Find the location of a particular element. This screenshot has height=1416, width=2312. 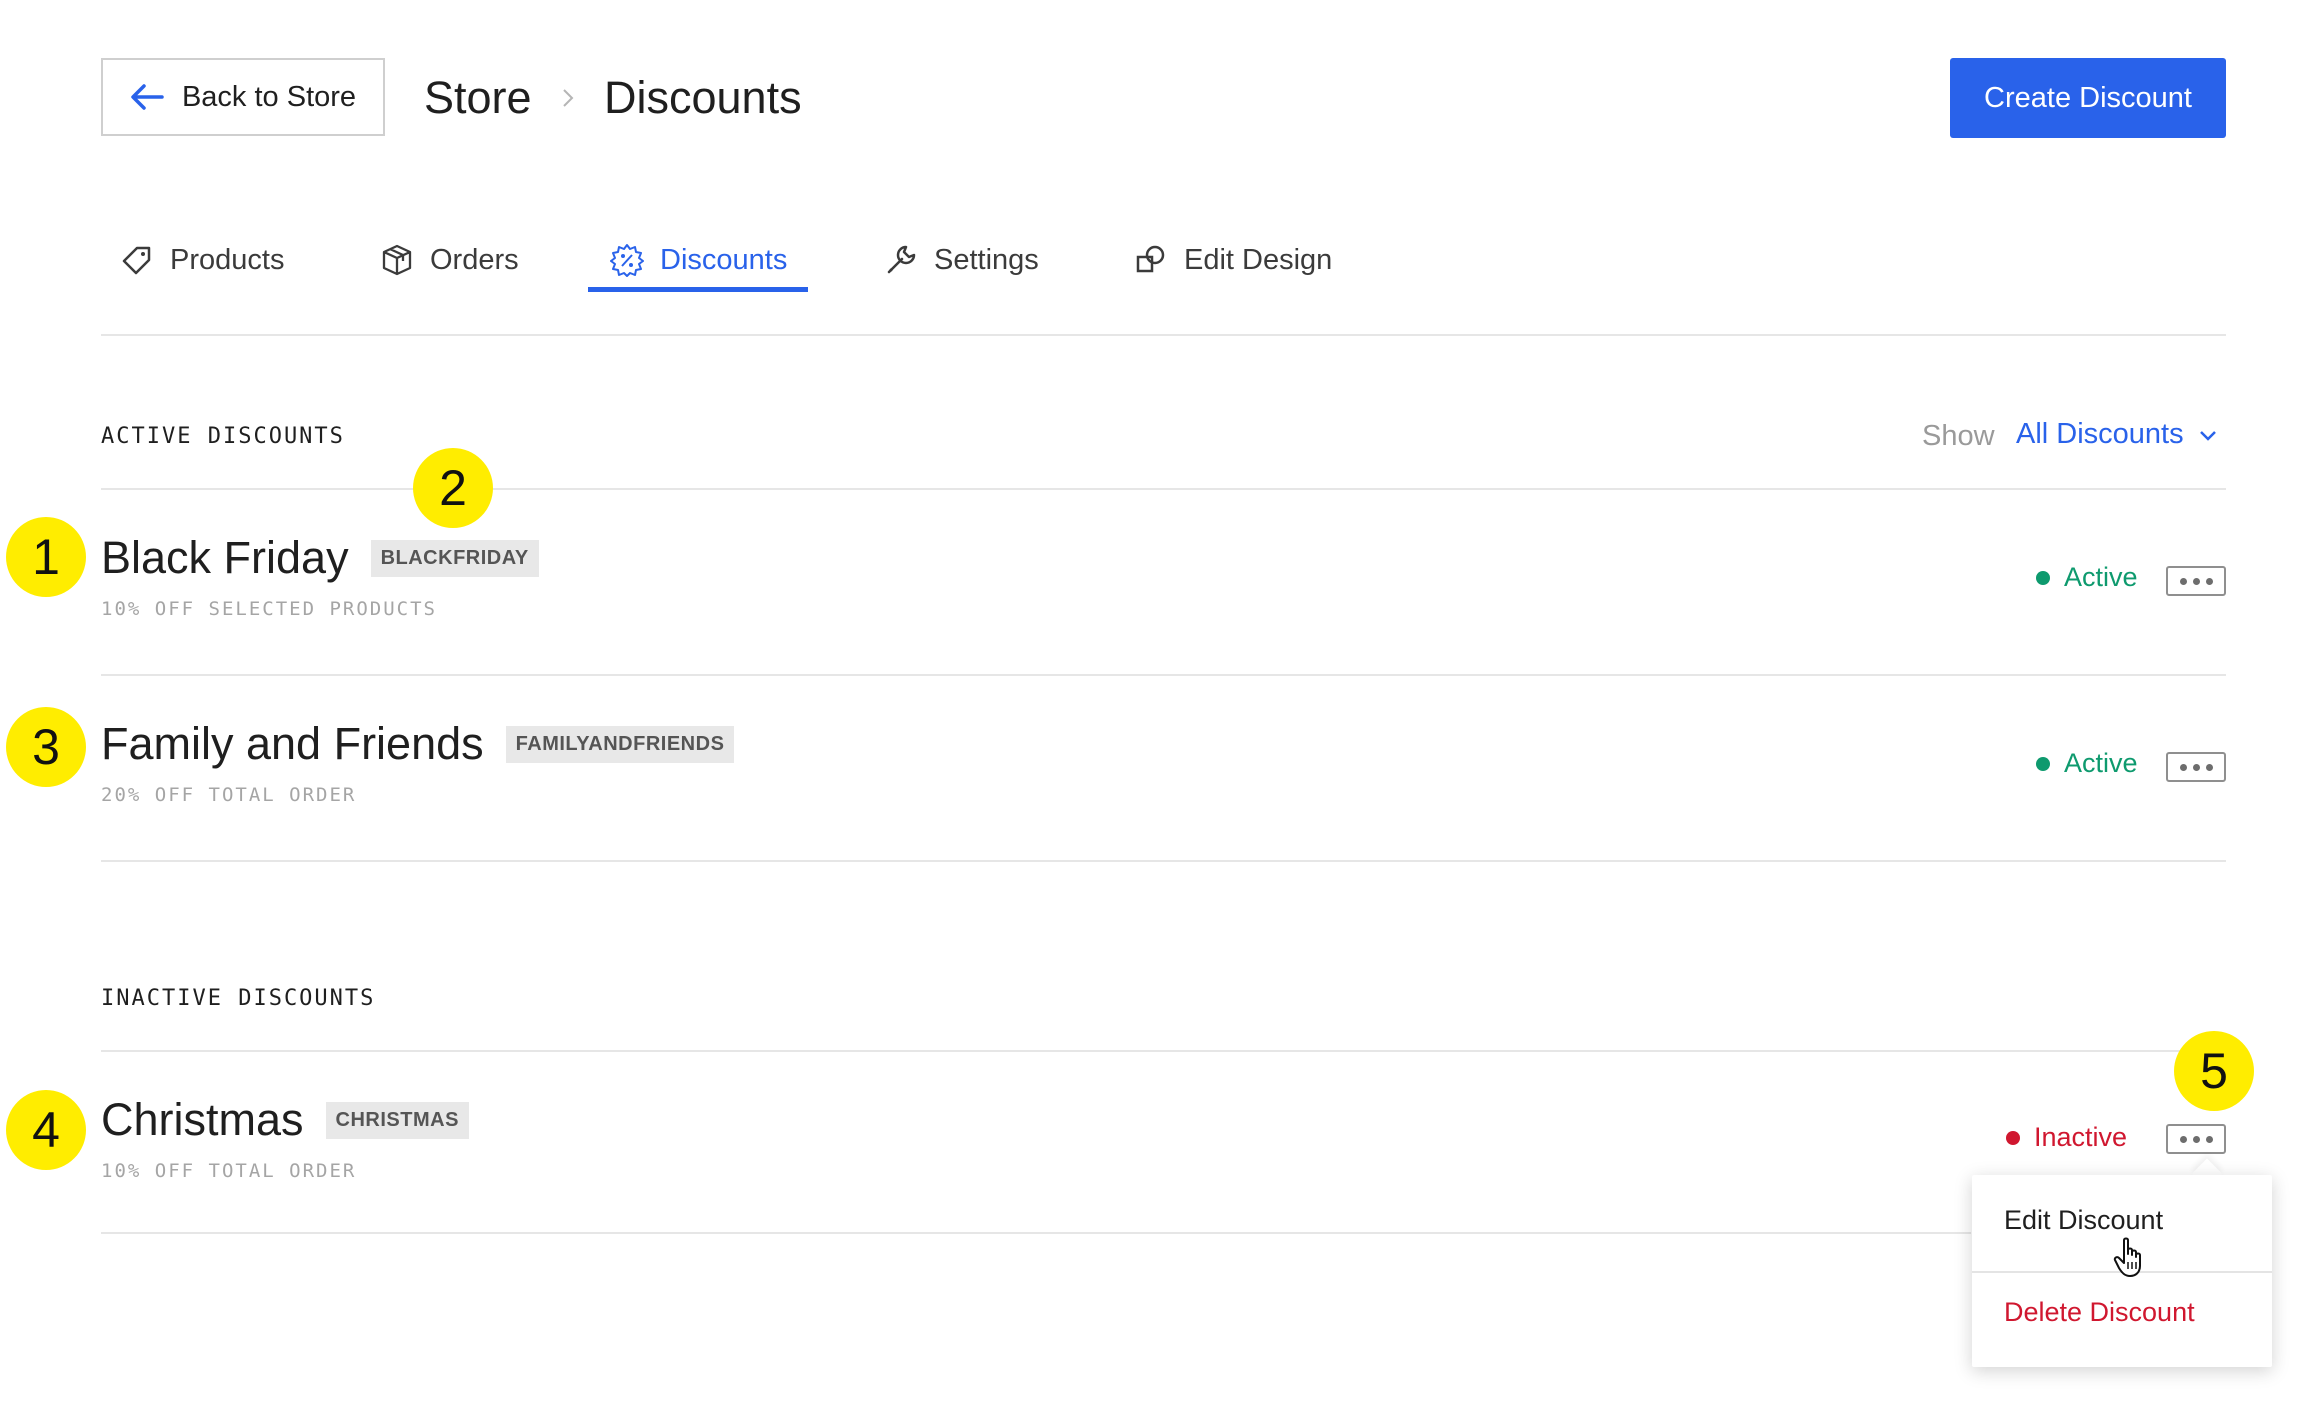

hand-pointer-cursor-icon is located at coordinates (2127, 1257).